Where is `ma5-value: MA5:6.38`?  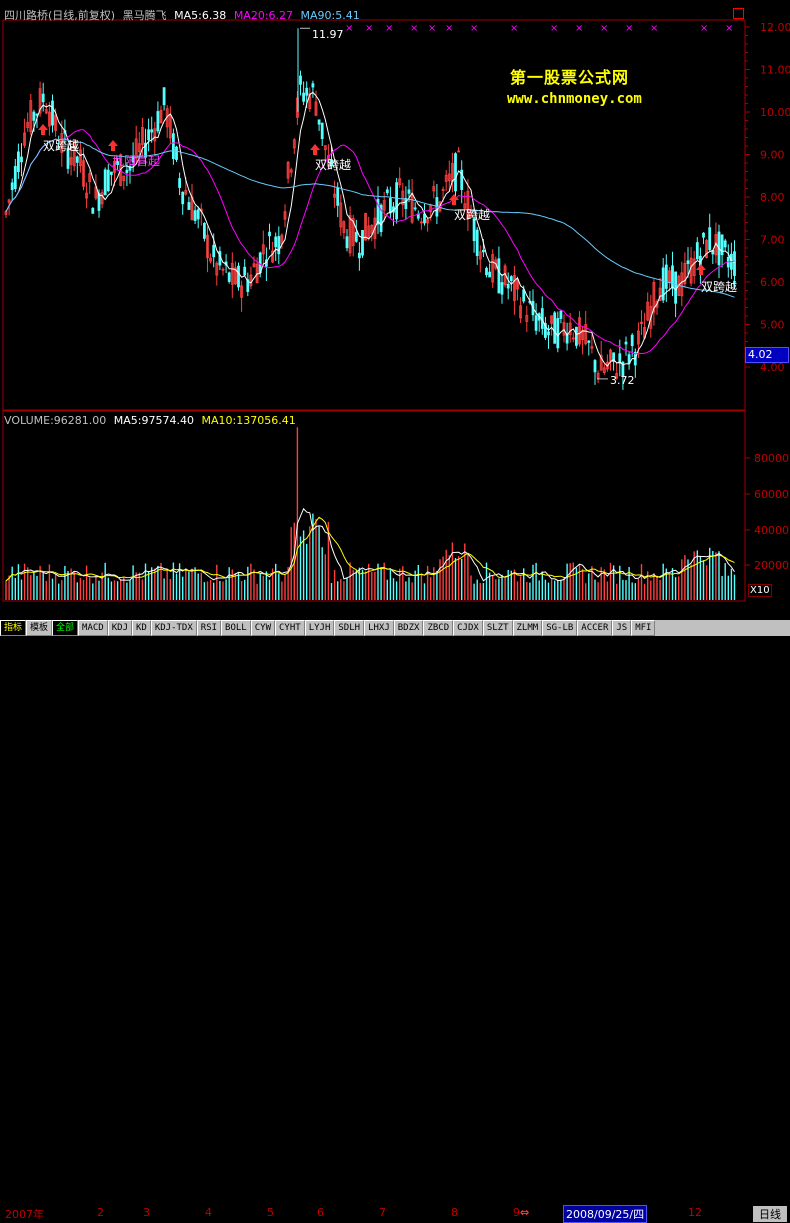 ma5-value: MA5:6.38 is located at coordinates (200, 15).